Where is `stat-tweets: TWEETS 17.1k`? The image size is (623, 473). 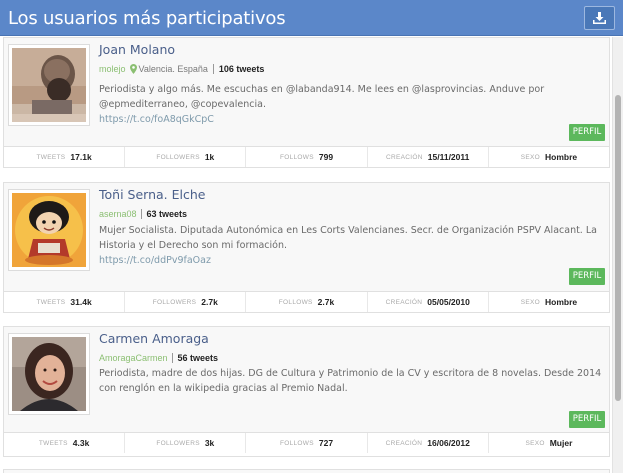 stat-tweets: TWEETS 17.1k is located at coordinates (65, 157).